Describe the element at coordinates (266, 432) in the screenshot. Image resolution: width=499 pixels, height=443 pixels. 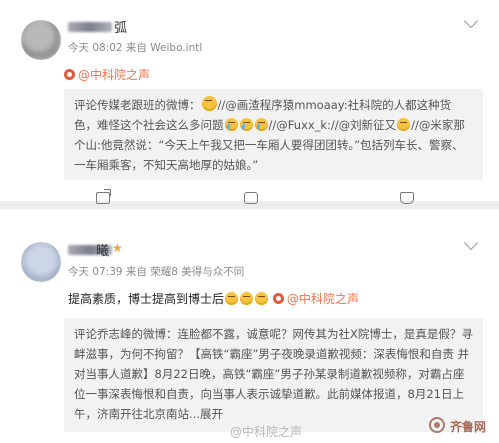
I see `weibo-watermark: @中科院之声` at that location.